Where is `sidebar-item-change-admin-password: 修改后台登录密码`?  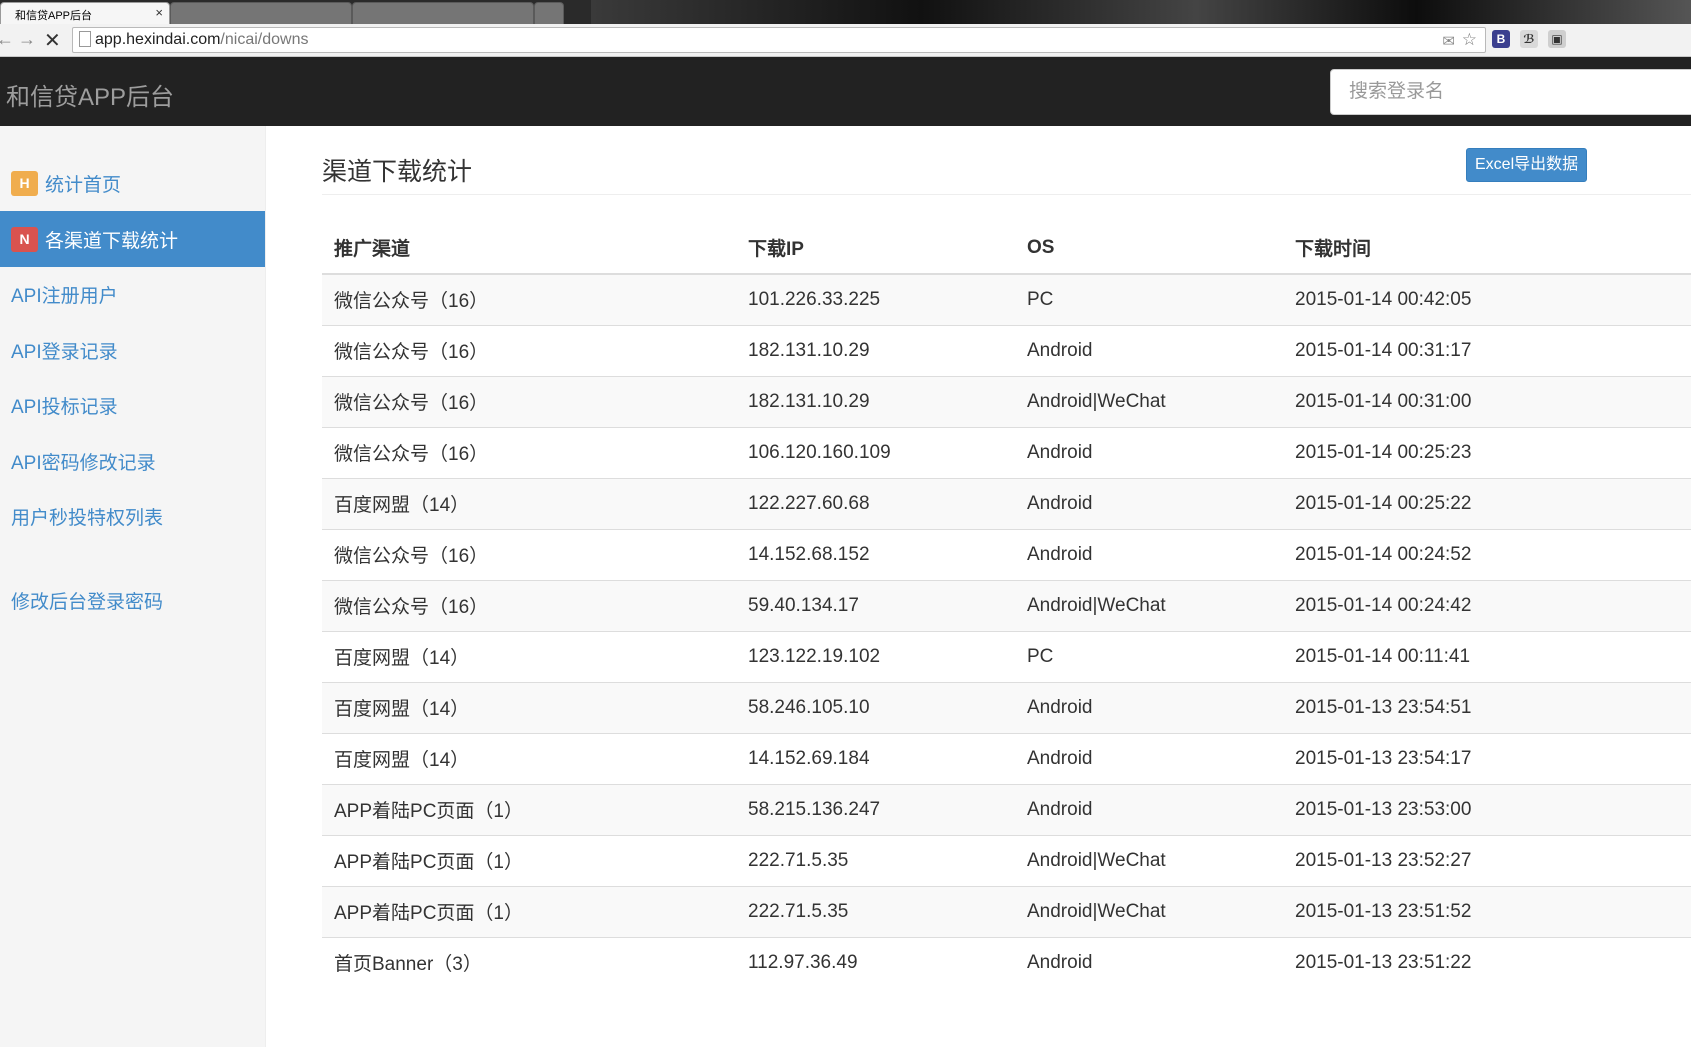
sidebar-item-change-admin-password: 修改后台登录密码 is located at coordinates (132, 600).